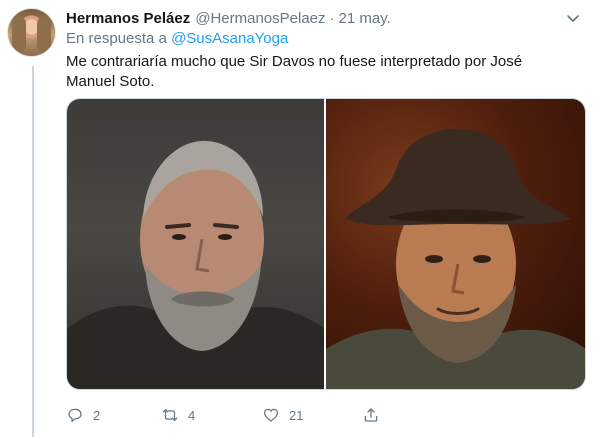 The image size is (594, 437). Describe the element at coordinates (282, 415) in the screenshot. I see `like-button: 21` at that location.